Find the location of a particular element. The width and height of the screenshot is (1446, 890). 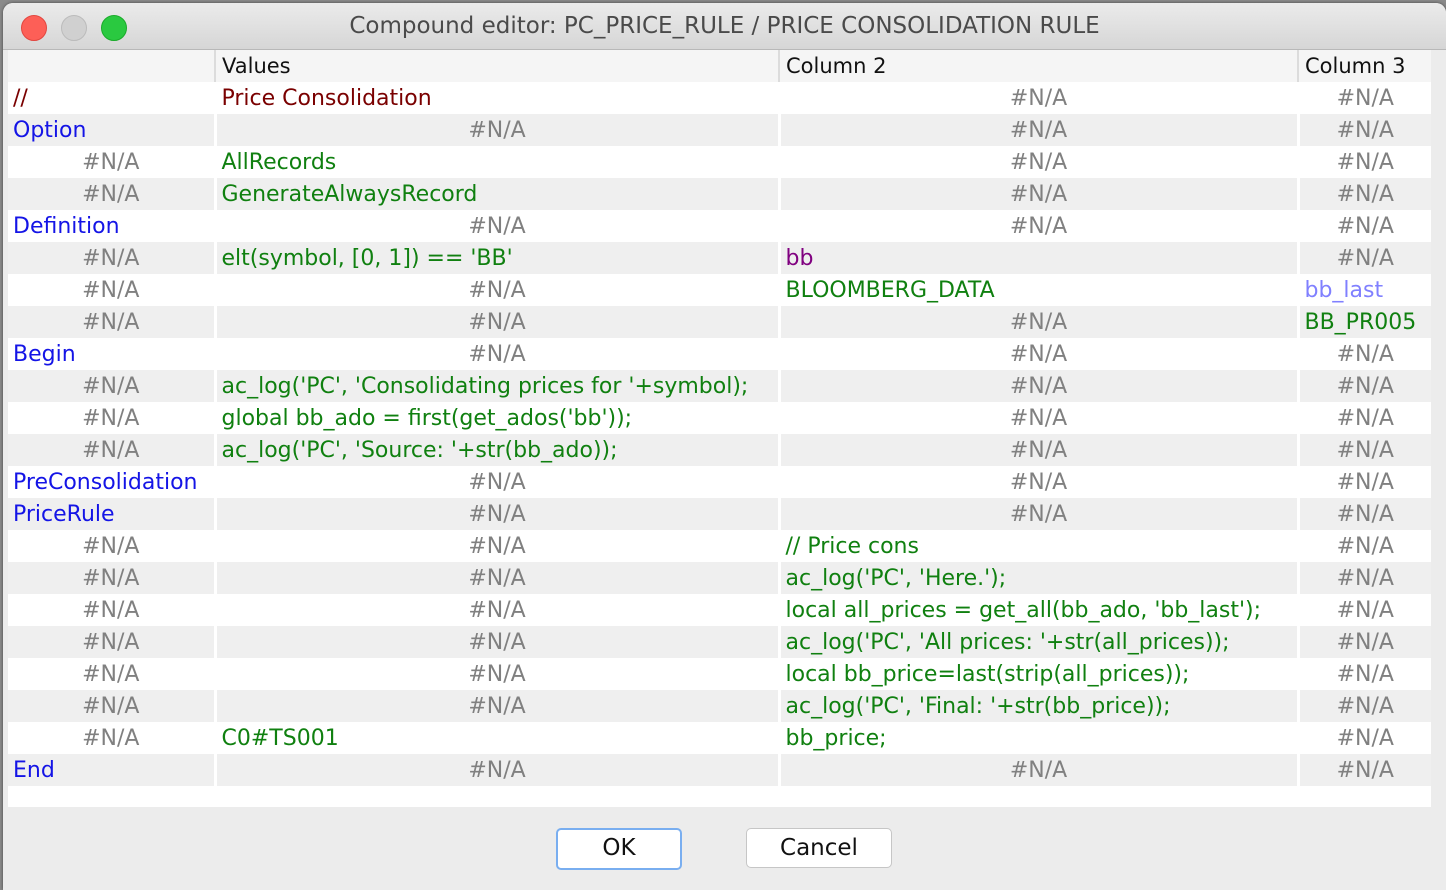

table-cell: Definition is located at coordinates (111, 226).